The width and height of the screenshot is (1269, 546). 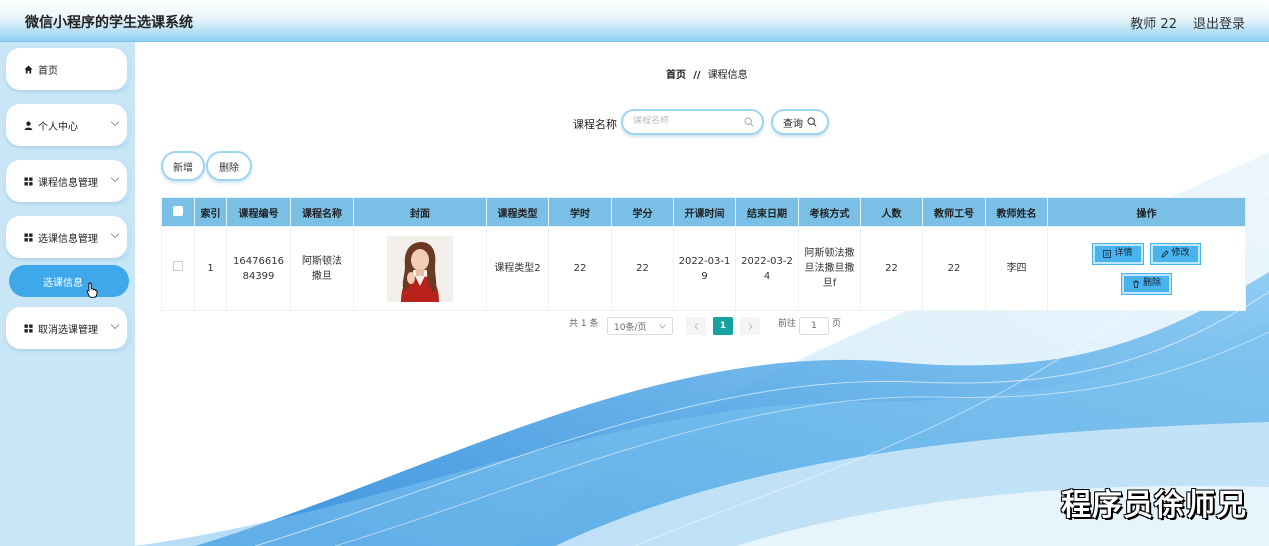 What do you see at coordinates (676, 75) in the screenshot?
I see `breadcrumb-home: 首页` at bounding box center [676, 75].